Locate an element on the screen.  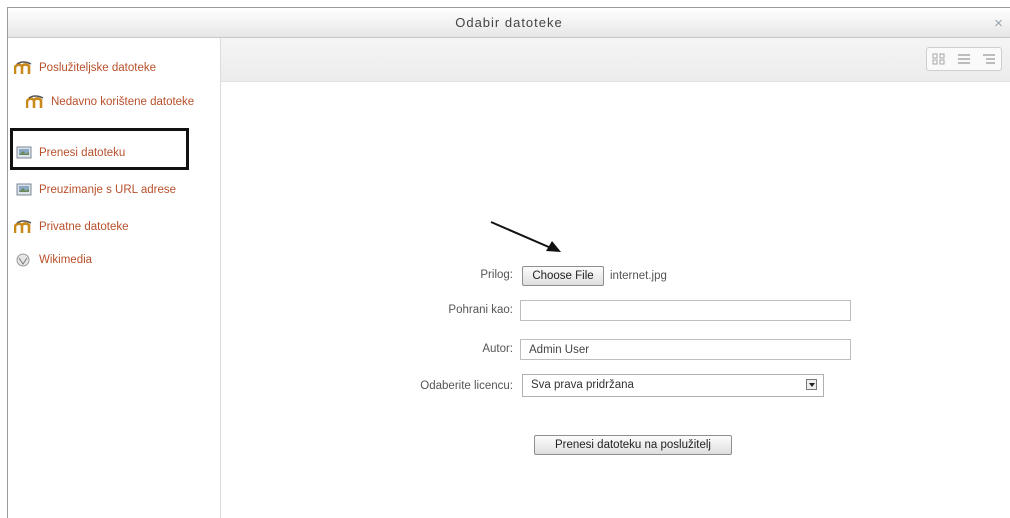
sidebar-item-label: Privatne datoteke is located at coordinates (84, 227).